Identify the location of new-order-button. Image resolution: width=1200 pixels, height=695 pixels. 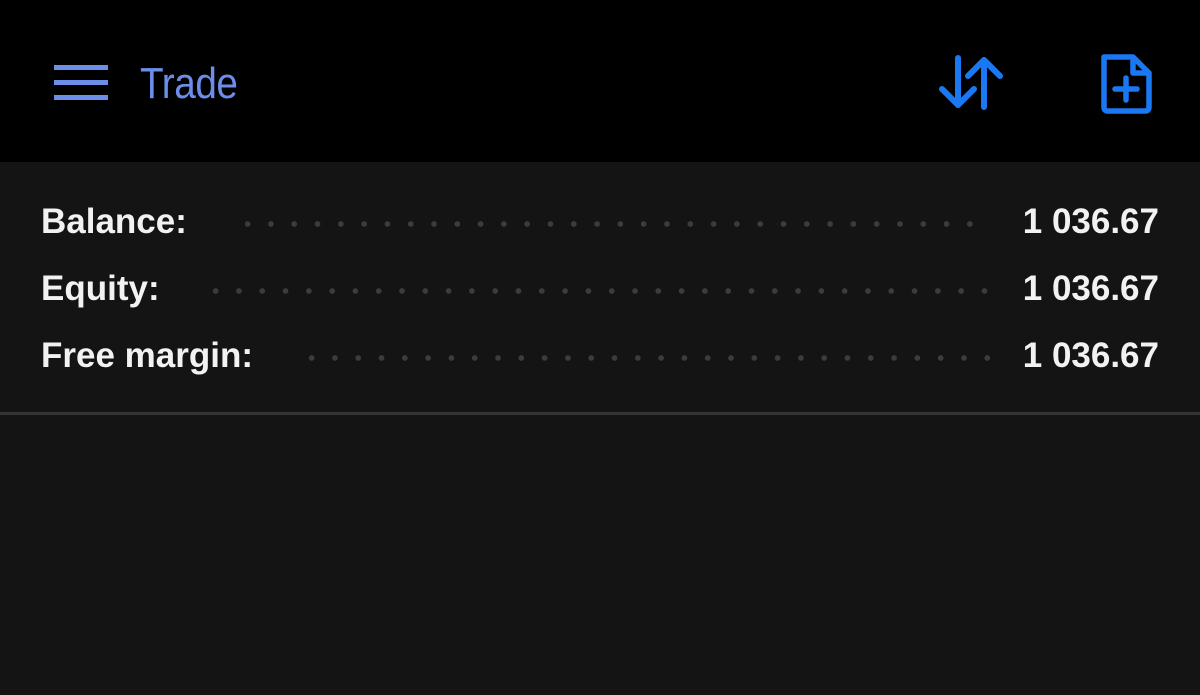
(1125, 83).